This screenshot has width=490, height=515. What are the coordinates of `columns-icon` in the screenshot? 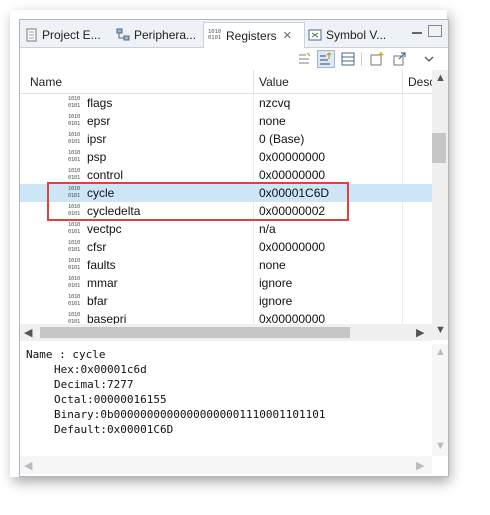 It's located at (348, 59).